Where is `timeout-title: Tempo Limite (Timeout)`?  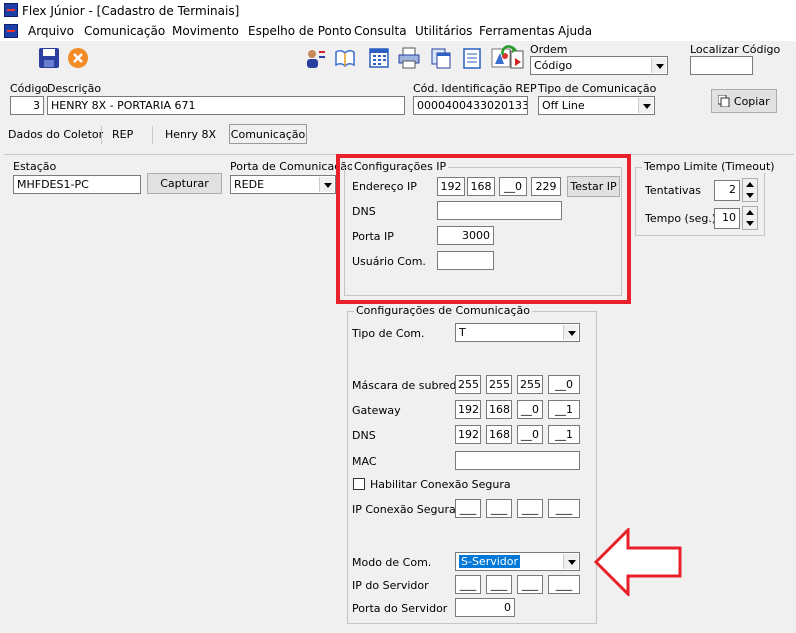
timeout-title: Tempo Limite (Timeout) is located at coordinates (709, 166).